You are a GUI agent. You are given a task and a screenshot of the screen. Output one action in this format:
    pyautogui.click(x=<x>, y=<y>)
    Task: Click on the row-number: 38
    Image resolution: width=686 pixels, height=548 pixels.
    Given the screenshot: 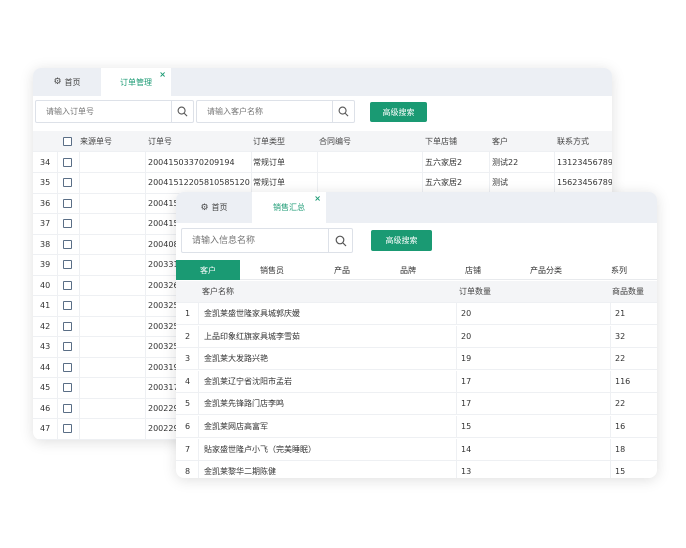 What is the action you would take?
    pyautogui.click(x=45, y=244)
    